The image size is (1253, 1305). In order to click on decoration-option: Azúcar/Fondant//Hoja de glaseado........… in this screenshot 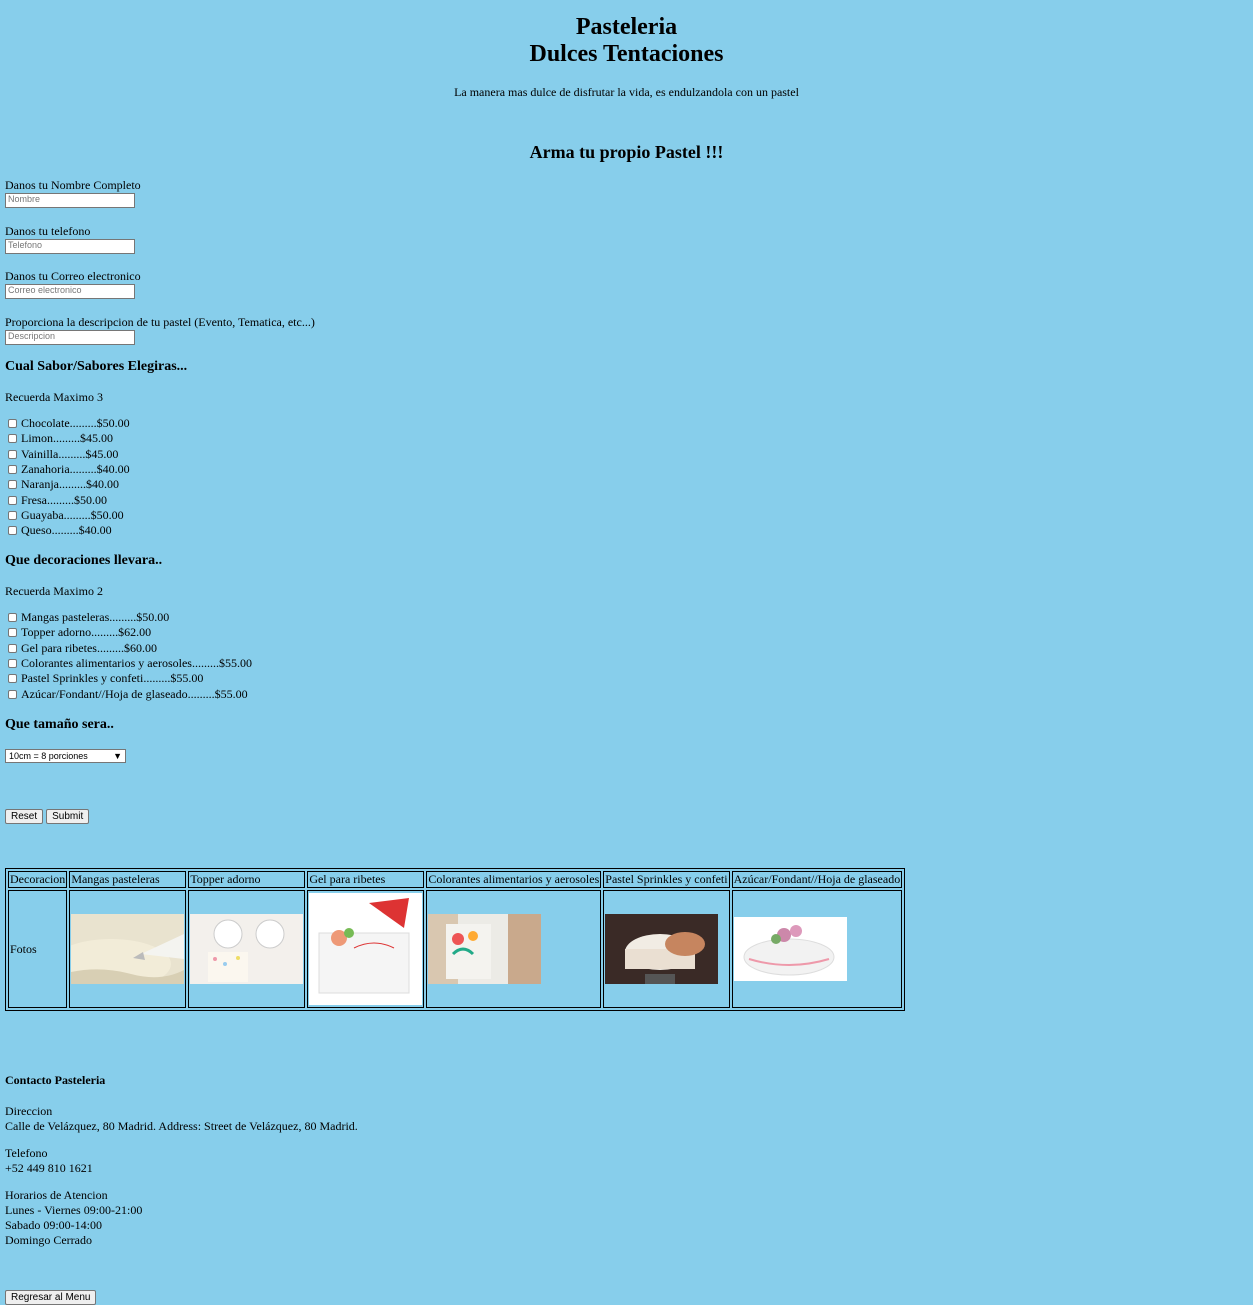, I will do `click(128, 693)`.